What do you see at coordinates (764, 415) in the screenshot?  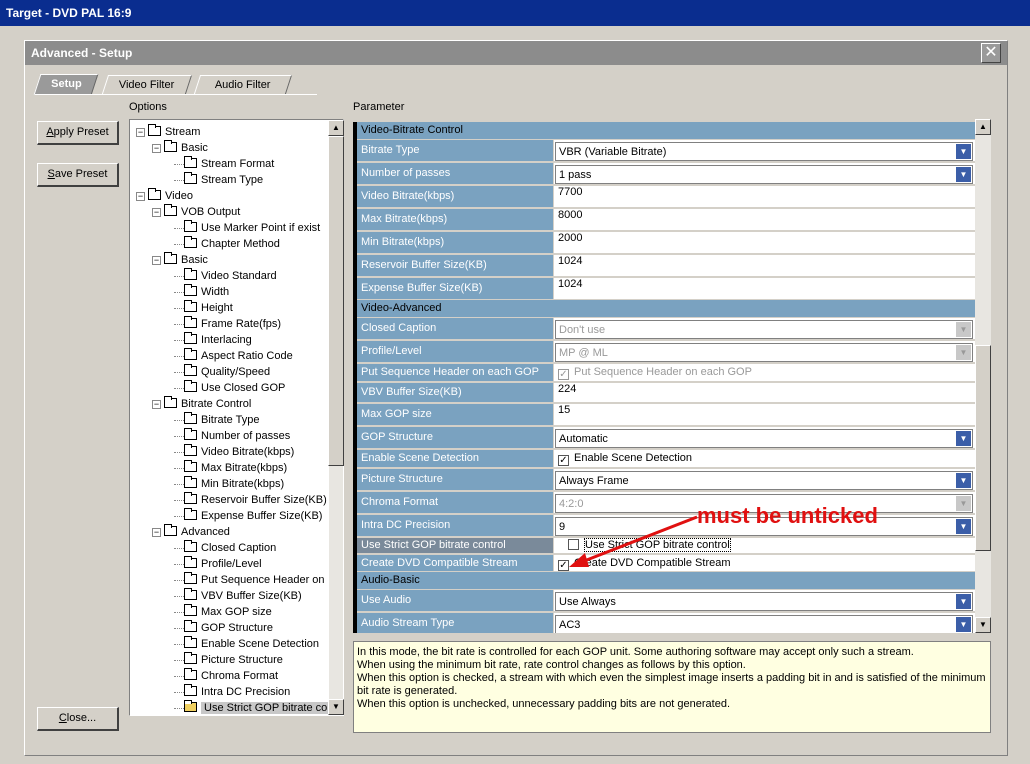 I see `max-gop-input: 15` at bounding box center [764, 415].